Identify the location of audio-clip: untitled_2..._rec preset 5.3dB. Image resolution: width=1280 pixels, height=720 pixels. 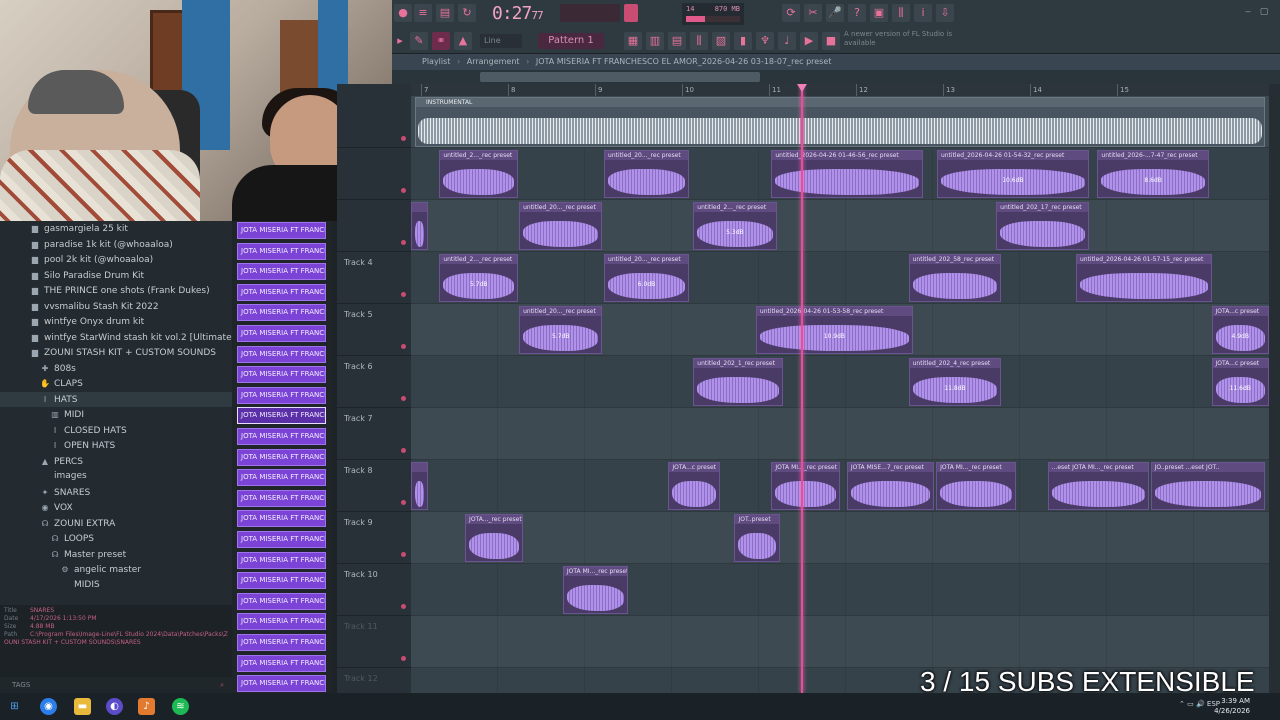
(735, 226).